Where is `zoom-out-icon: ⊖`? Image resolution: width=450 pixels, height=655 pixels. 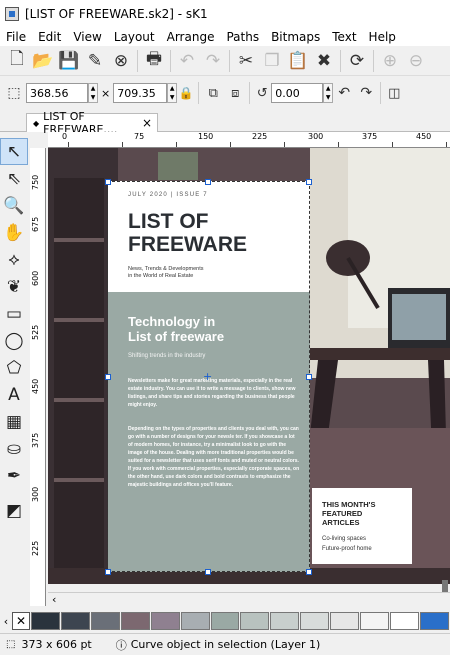 zoom-out-icon: ⊖ is located at coordinates (416, 61).